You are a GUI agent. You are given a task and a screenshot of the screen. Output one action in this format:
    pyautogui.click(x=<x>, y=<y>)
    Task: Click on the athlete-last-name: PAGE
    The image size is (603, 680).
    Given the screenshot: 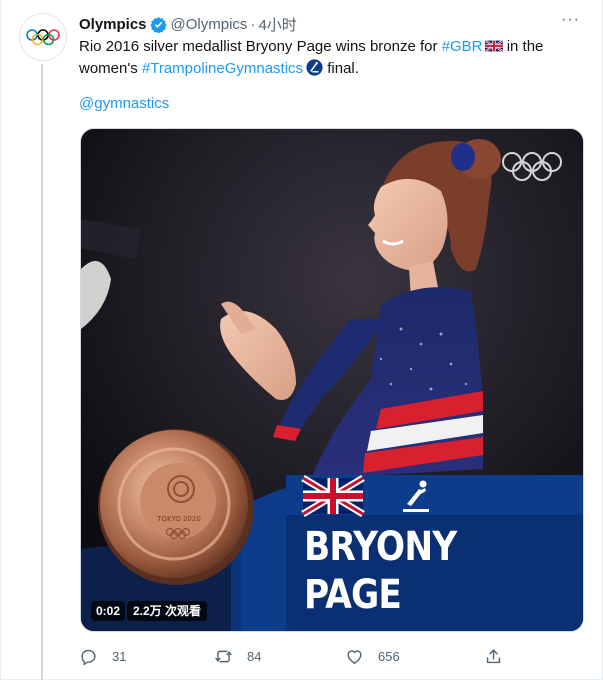 What is the action you would take?
    pyautogui.click(x=353, y=595)
    